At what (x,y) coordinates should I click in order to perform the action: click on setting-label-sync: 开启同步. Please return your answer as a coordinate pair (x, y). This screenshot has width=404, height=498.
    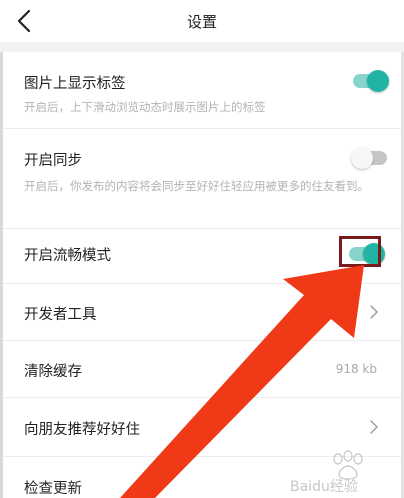
    Looking at the image, I should click on (53, 161).